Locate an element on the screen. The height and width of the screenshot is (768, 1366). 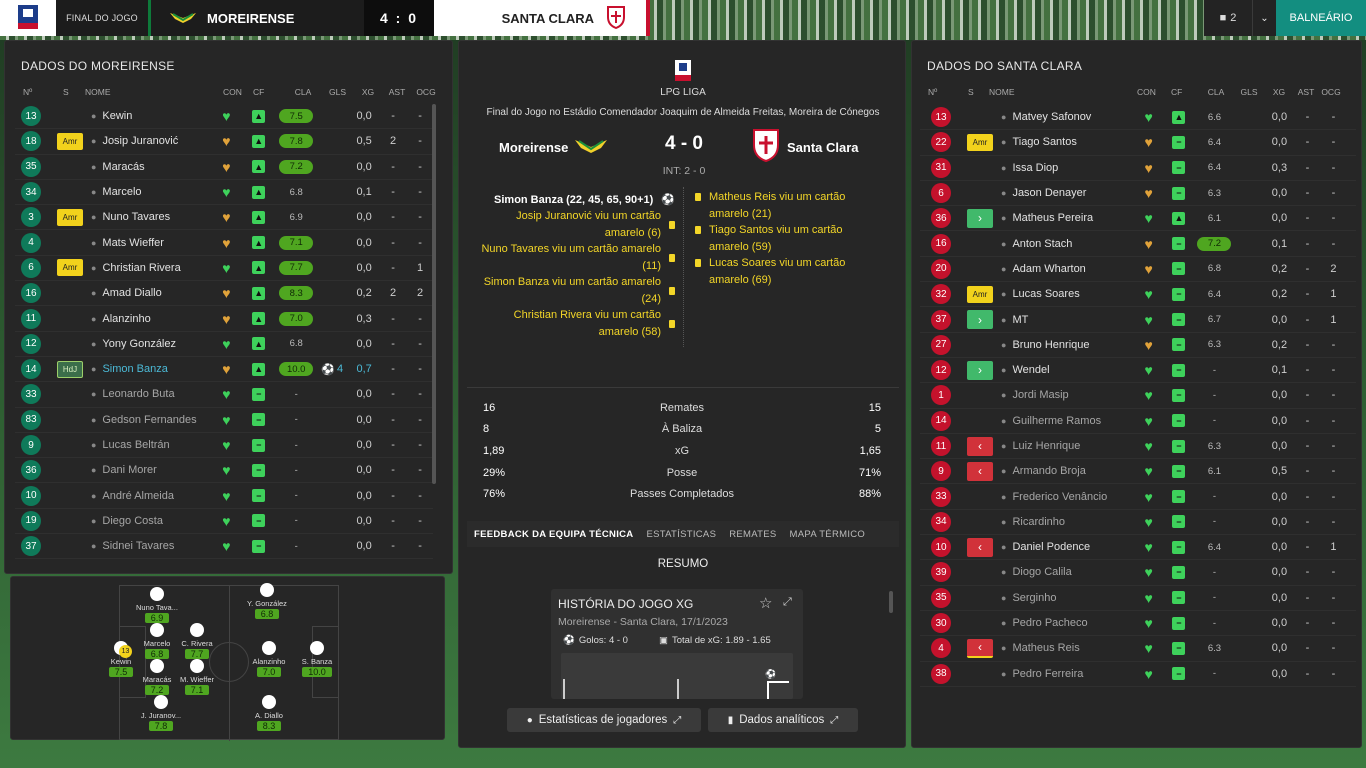
stats-divider is located at coordinates (683, 387).